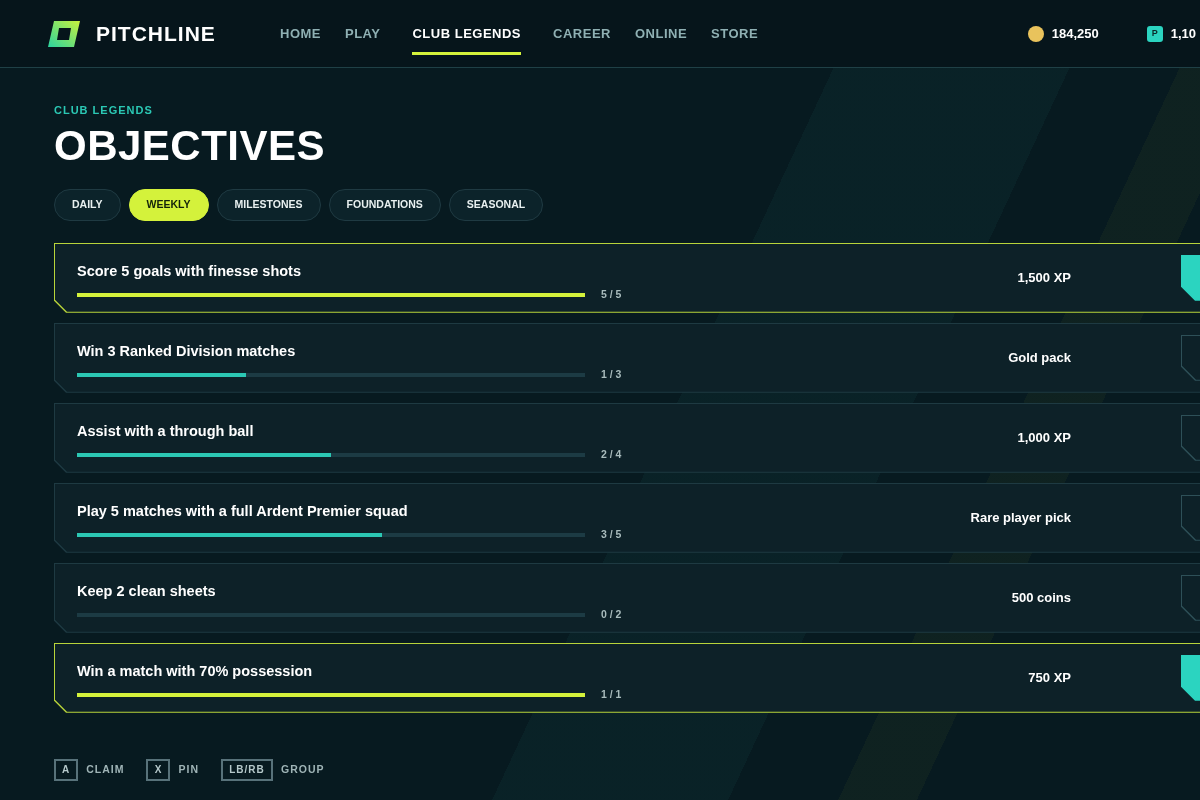  Describe the element at coordinates (1040, 597) in the screenshot. I see `reward-label: 500 coins` at that location.